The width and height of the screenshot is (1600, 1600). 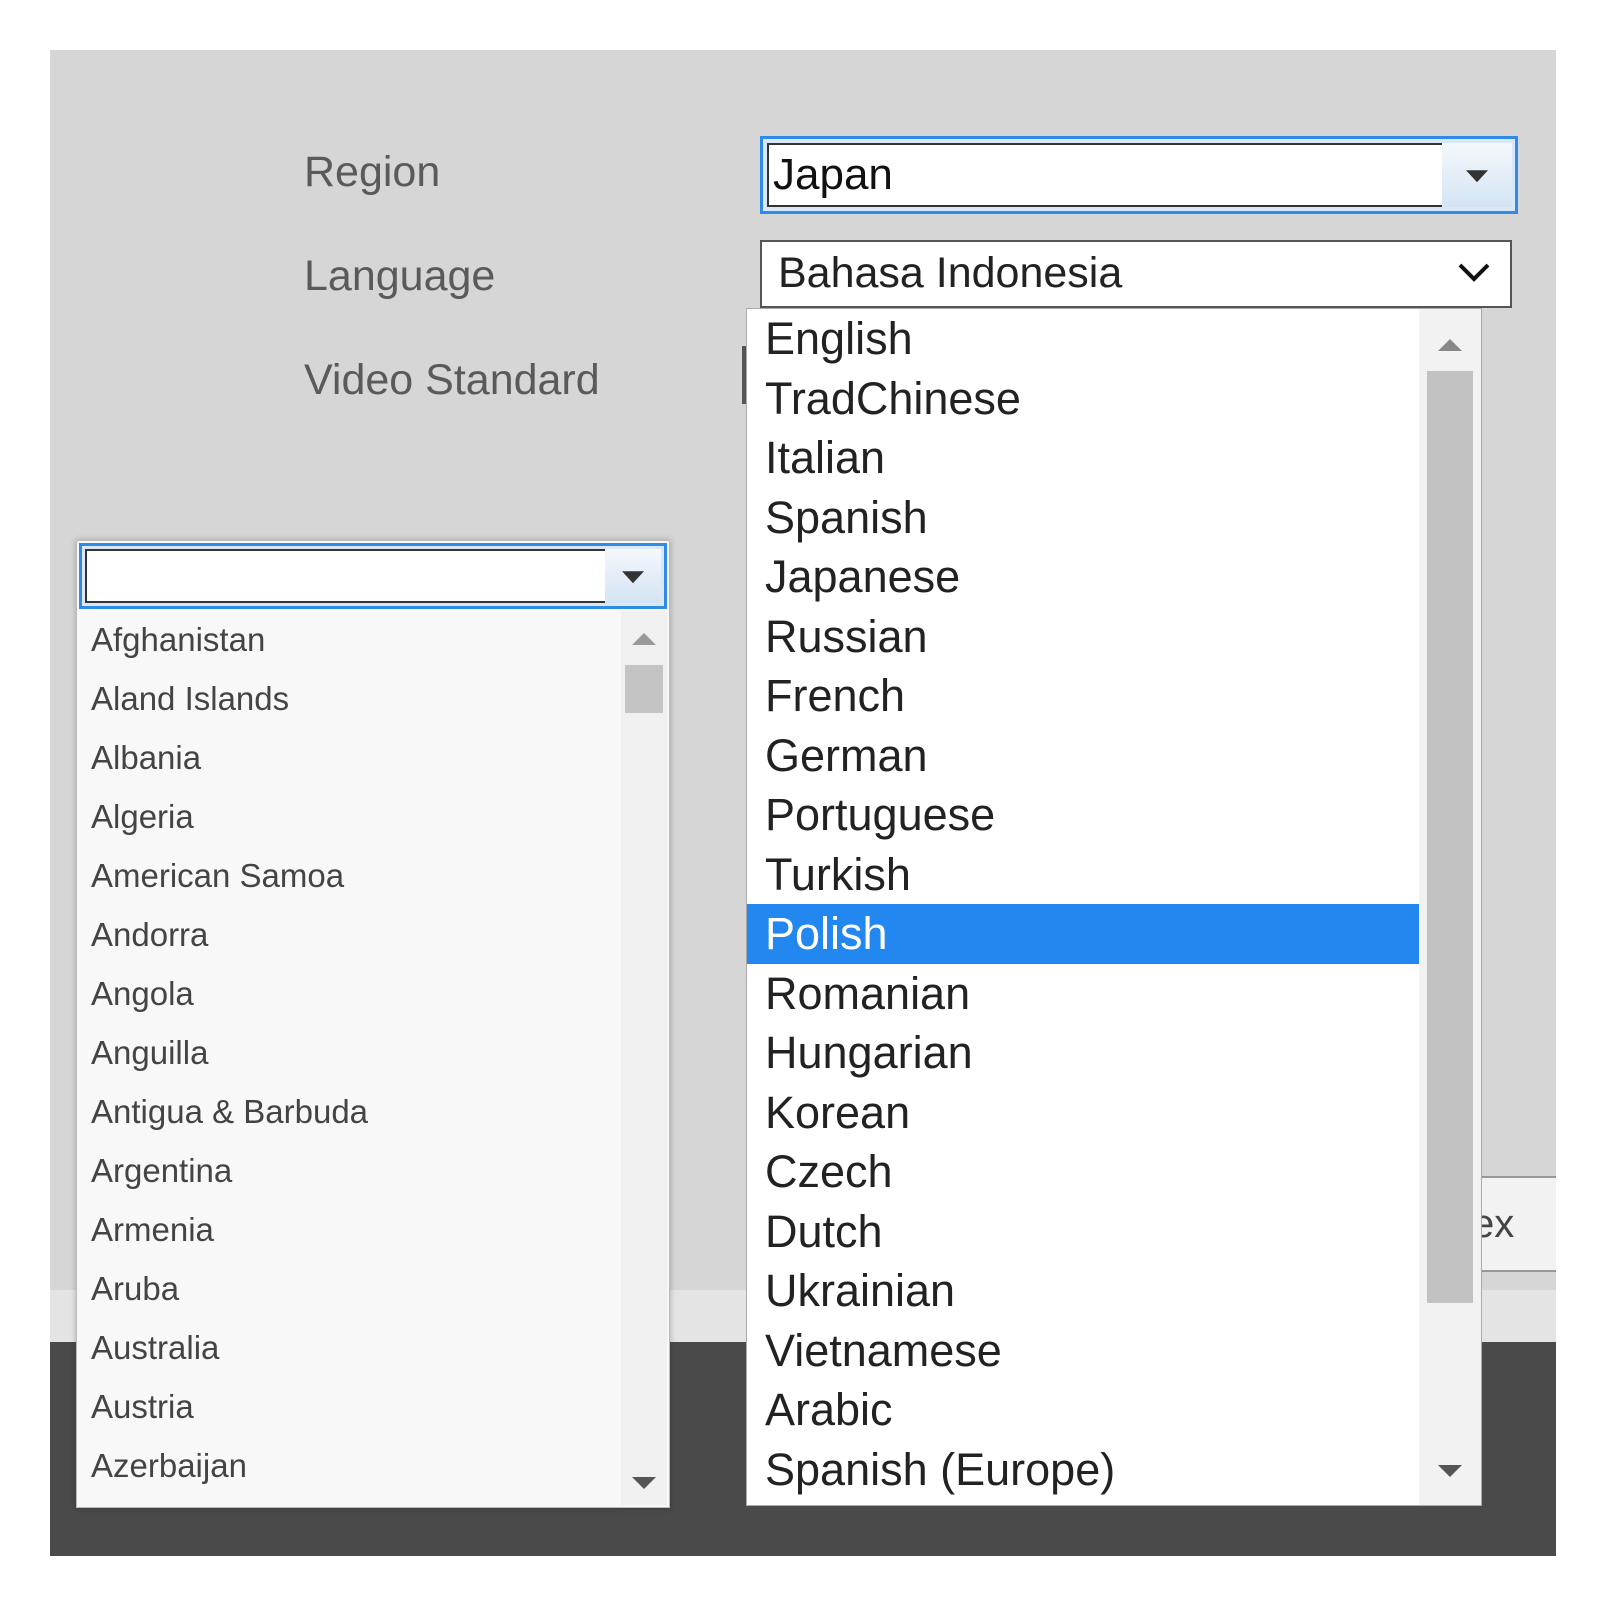 What do you see at coordinates (1083, 1291) in the screenshot?
I see `language-option: Ukrainian` at bounding box center [1083, 1291].